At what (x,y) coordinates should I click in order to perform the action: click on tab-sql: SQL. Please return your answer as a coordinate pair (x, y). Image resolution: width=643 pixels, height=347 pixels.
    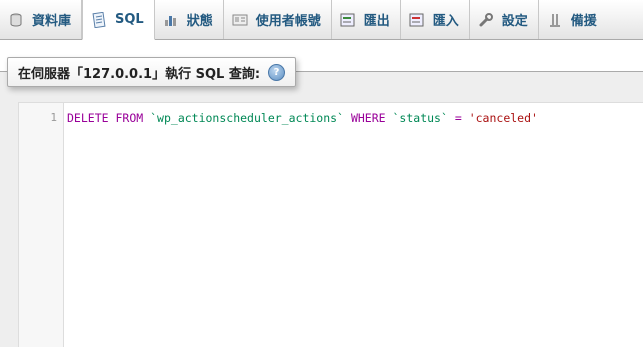
    Looking at the image, I should click on (118, 20).